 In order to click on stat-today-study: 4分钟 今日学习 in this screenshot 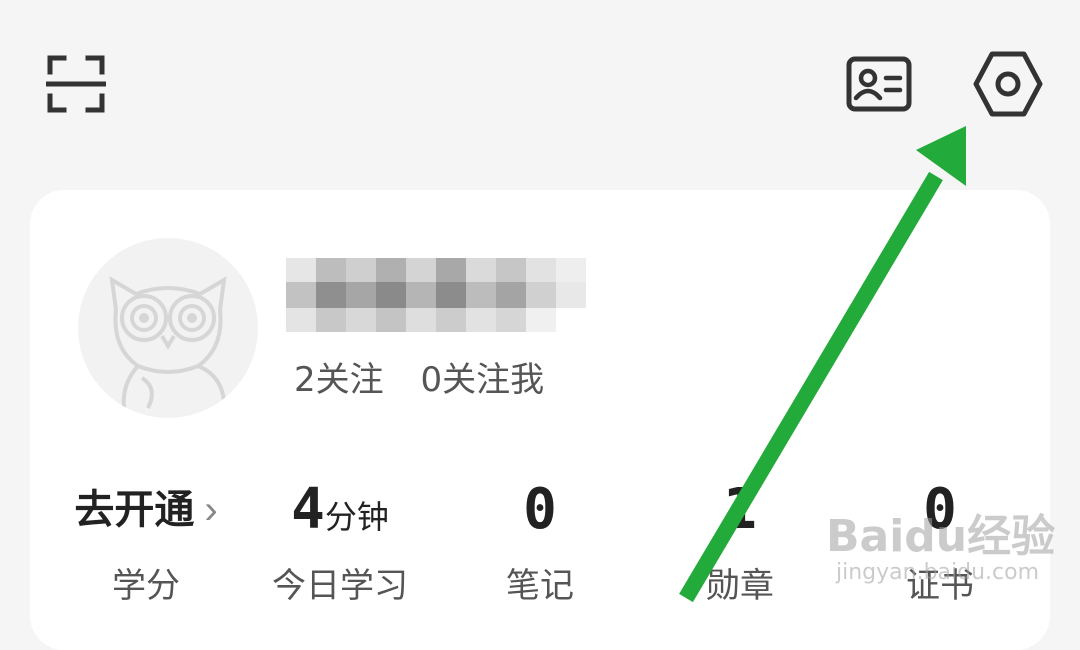, I will do `click(340, 543)`.